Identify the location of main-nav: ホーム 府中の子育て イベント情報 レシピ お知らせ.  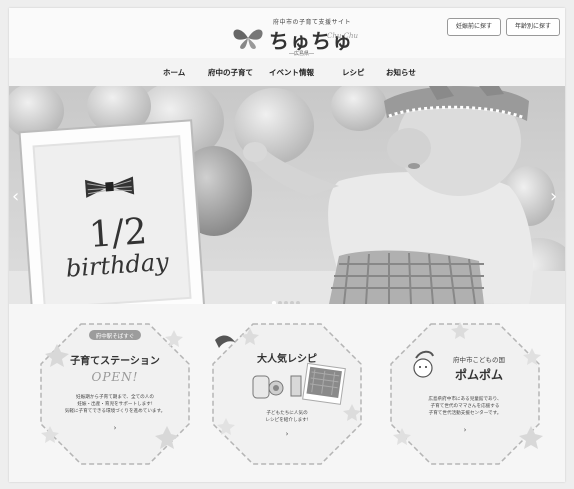
(287, 72).